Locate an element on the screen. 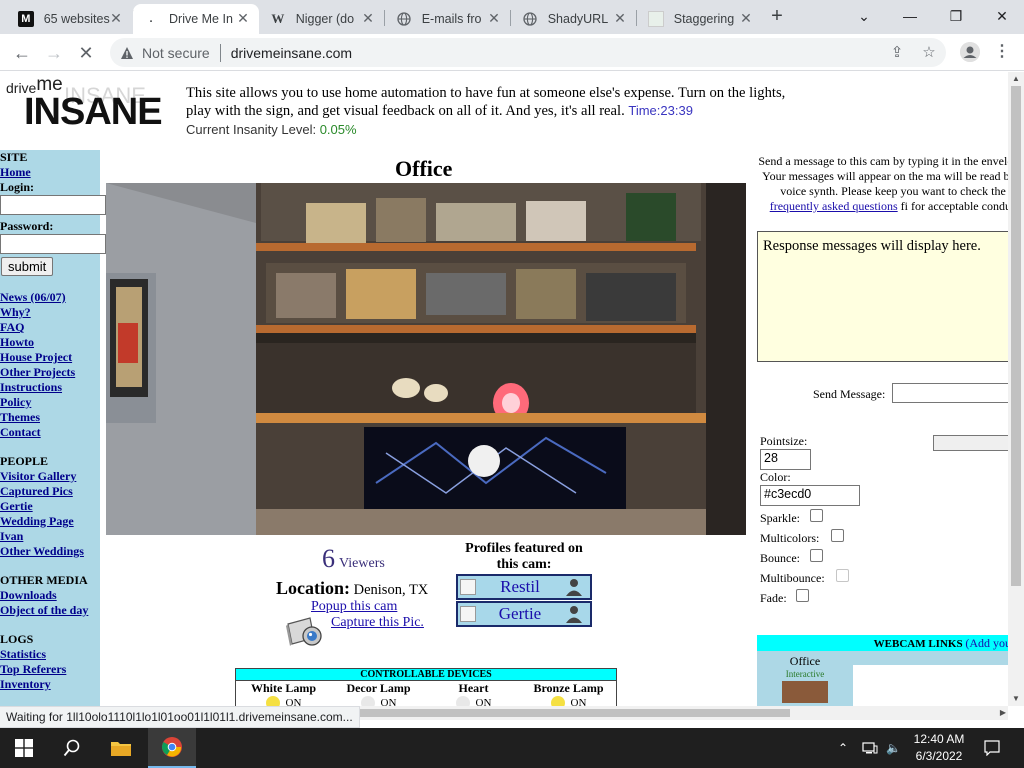 This screenshot has width=1024, height=768. tab-search-chevron-icon: ⌄ is located at coordinates (864, 16).